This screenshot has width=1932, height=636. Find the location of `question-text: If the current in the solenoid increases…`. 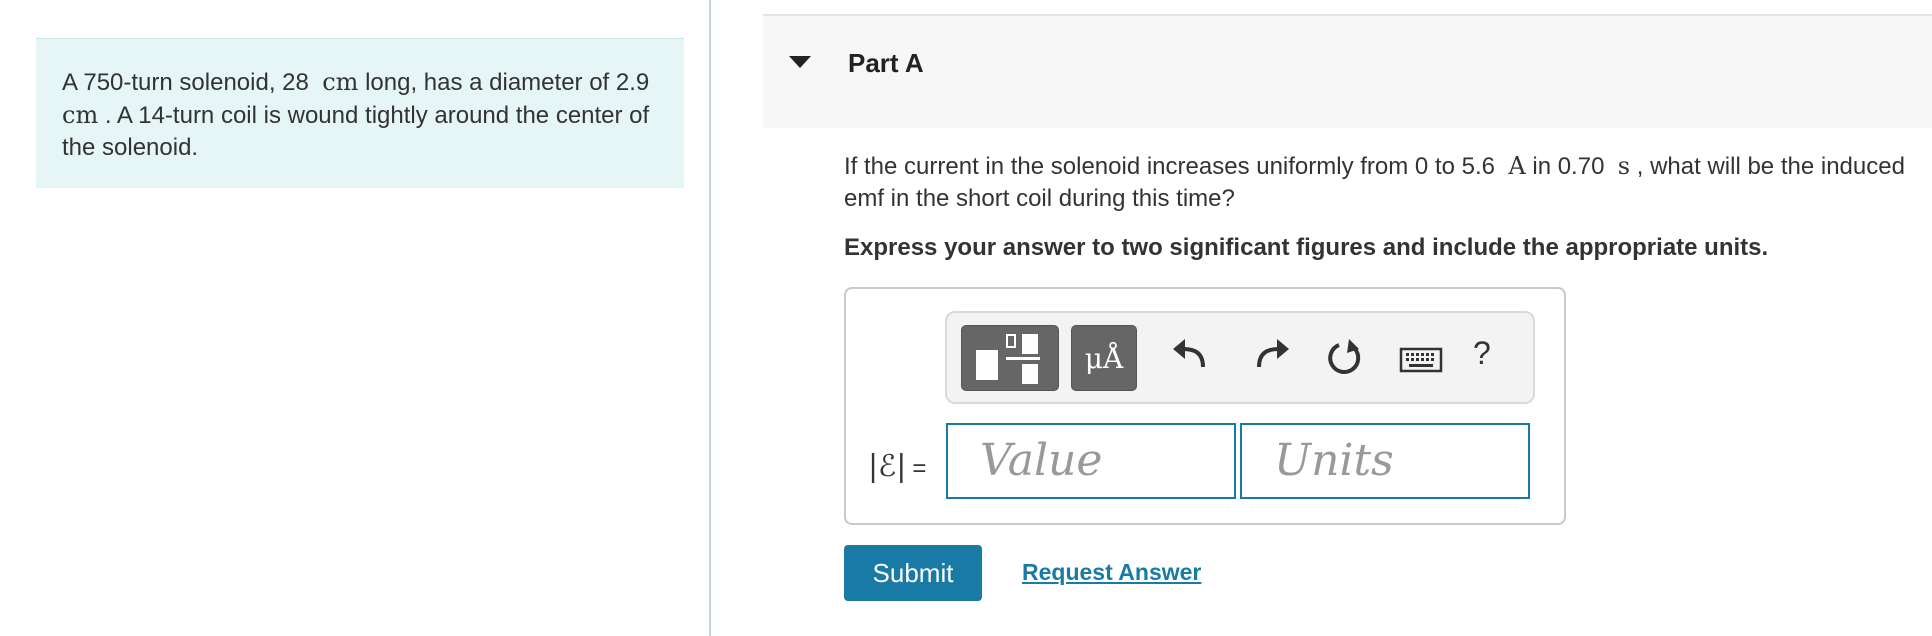

question-text: If the current in the solenoid increases… is located at coordinates (1388, 182).